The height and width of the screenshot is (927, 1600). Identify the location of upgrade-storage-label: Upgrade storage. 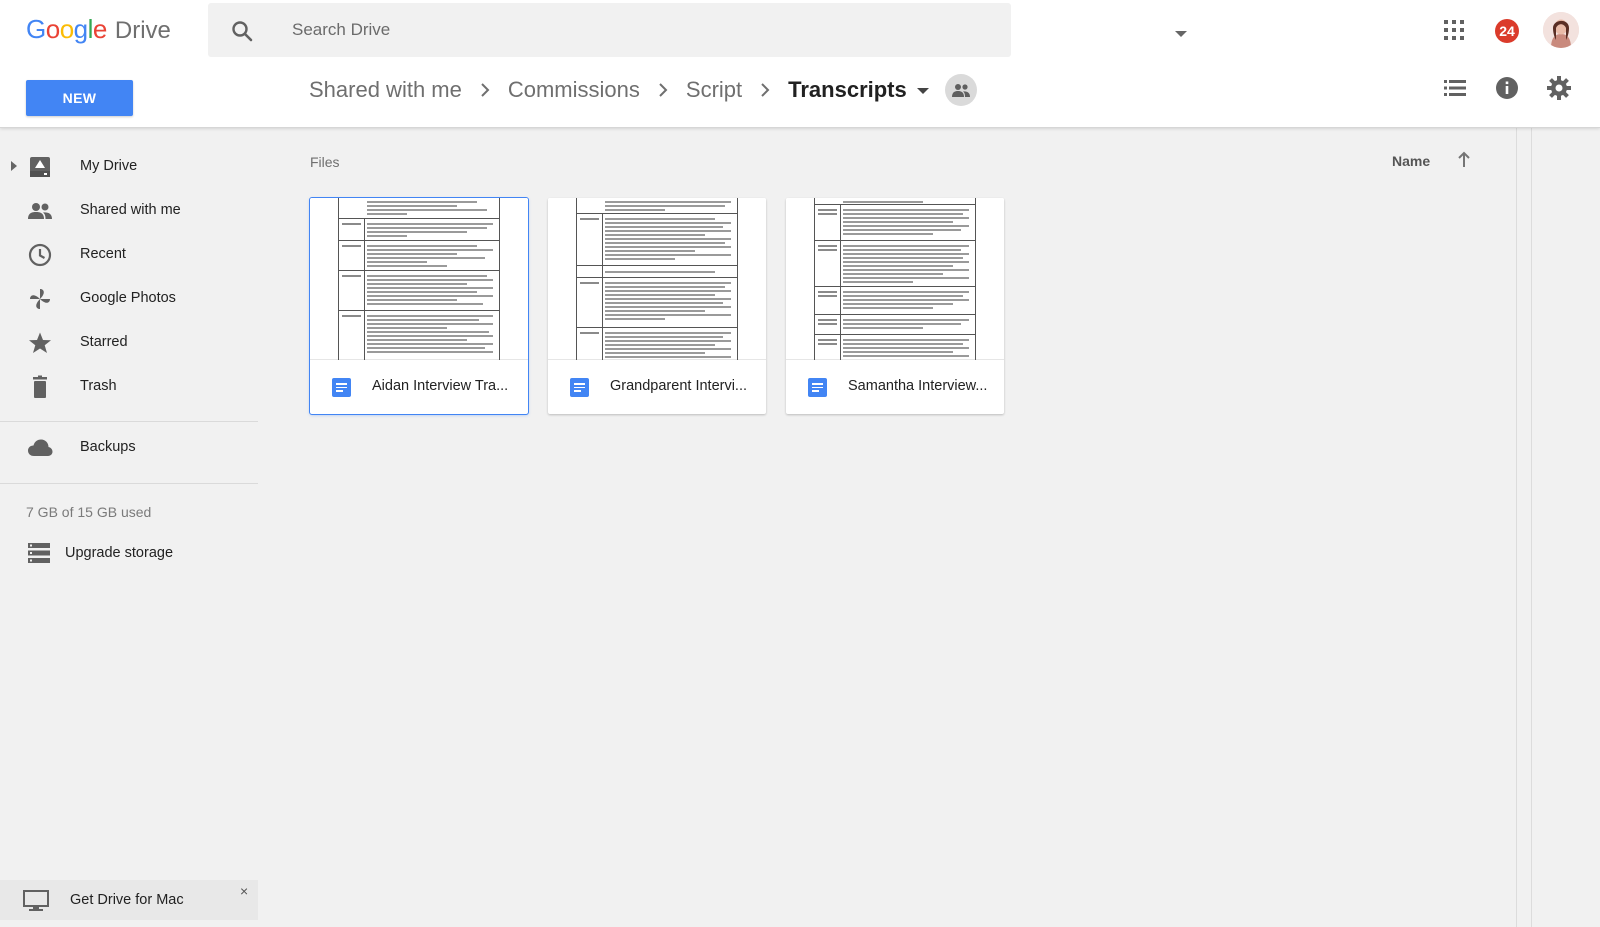
(119, 553).